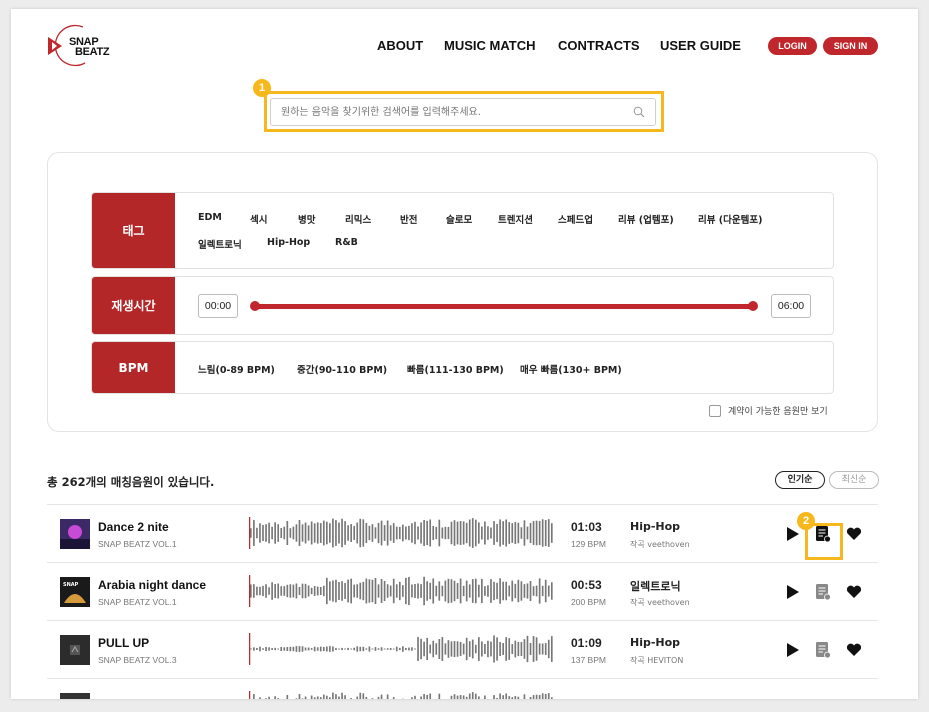  I want to click on svg-text: SNAP, so click(71, 585).